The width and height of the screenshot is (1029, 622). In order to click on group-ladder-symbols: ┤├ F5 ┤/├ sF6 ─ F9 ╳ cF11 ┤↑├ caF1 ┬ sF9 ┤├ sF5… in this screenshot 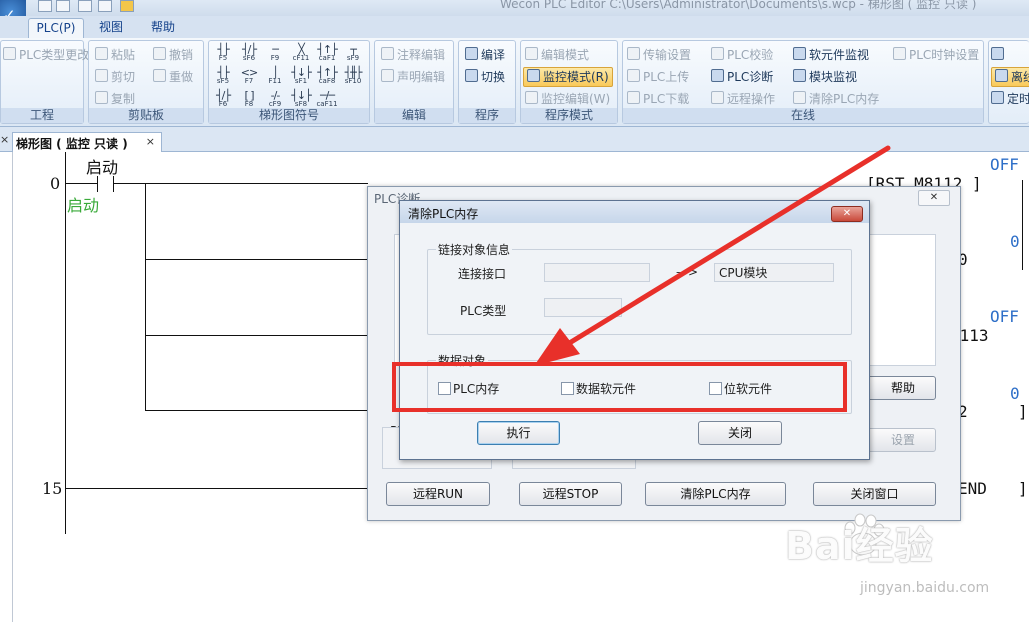, I will do `click(289, 82)`.